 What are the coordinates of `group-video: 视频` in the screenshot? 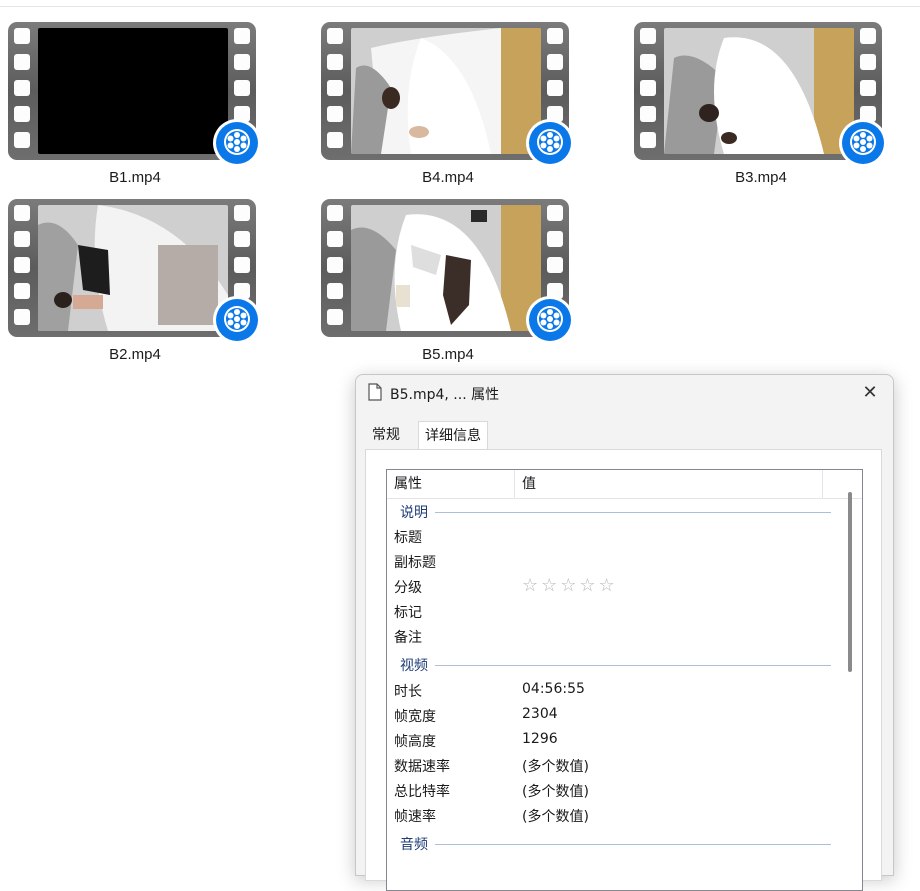 It's located at (617, 664).